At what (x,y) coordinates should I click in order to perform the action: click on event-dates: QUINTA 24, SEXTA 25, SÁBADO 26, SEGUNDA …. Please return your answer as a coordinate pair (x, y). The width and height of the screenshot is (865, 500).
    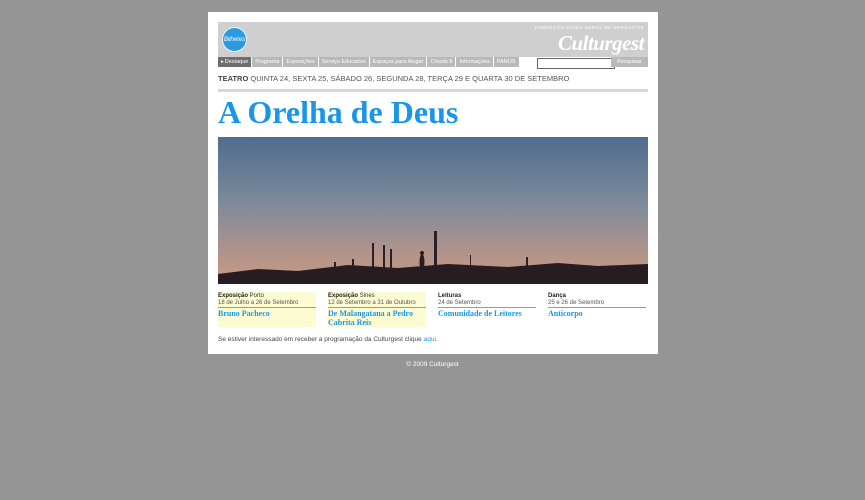
    Looking at the image, I should click on (409, 78).